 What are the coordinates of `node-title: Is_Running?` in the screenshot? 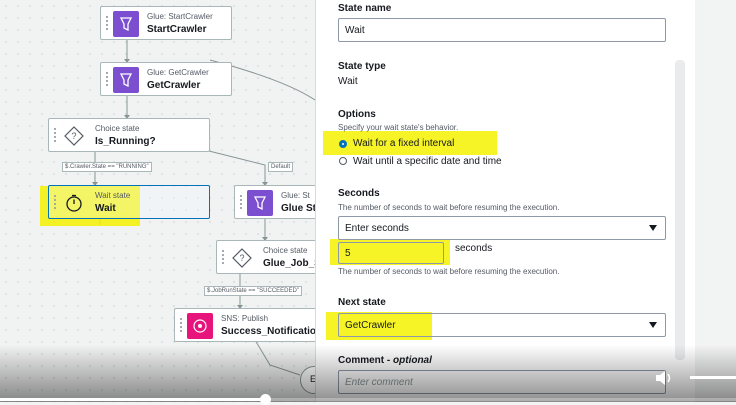 It's located at (125, 141).